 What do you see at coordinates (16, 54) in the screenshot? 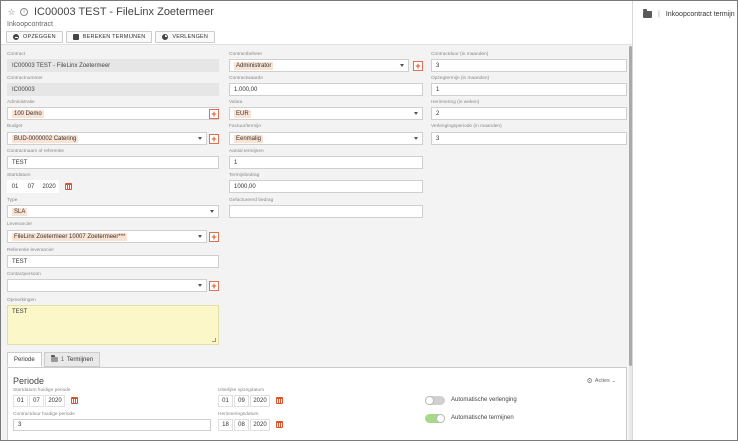
I see `contract-label: Contract` at bounding box center [16, 54].